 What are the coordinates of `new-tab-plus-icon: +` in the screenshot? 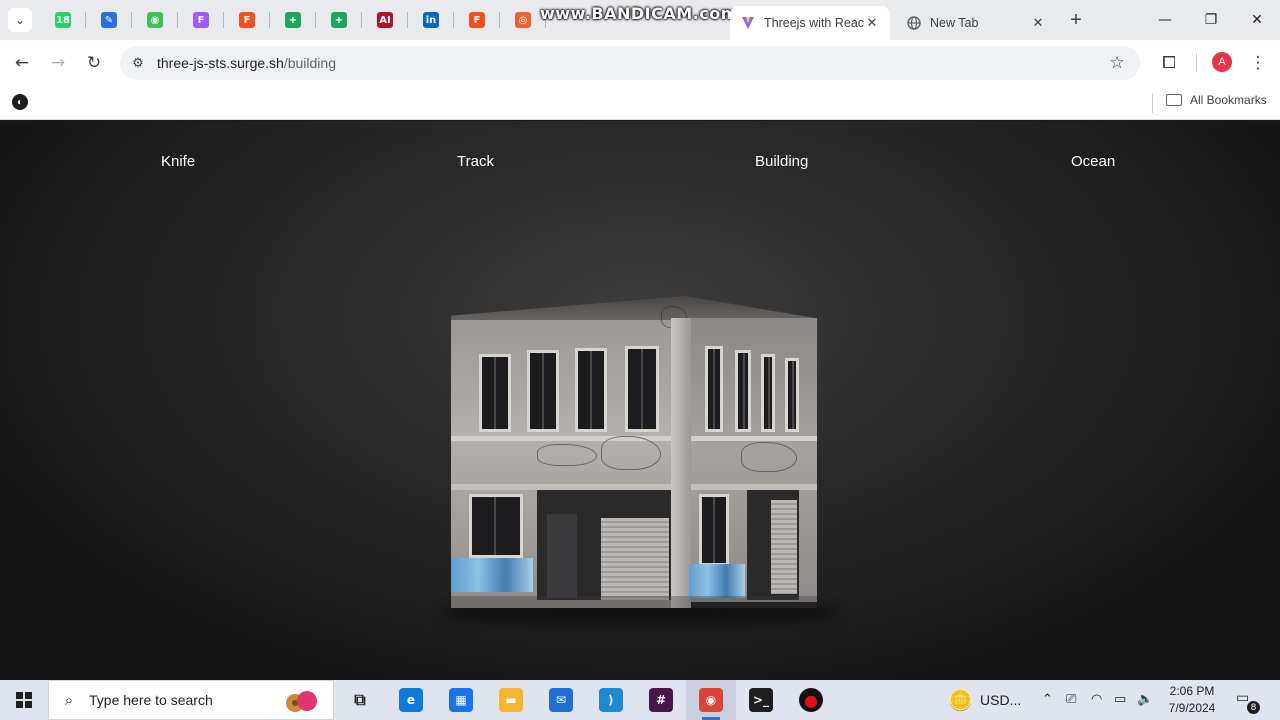 It's located at (1076, 20).